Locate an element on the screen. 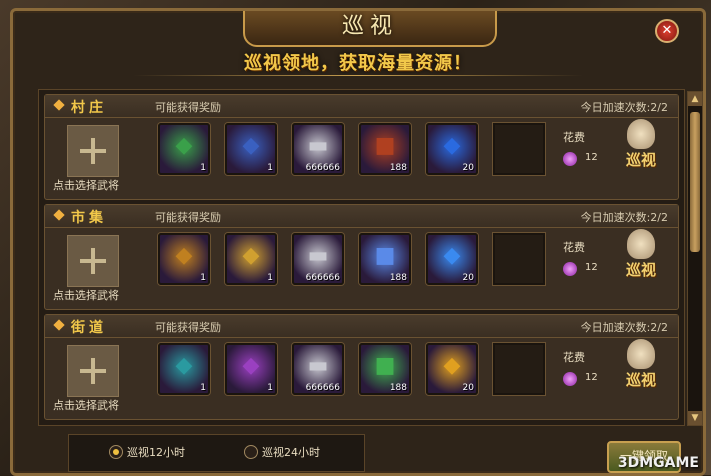  duration-selector: 巡视12小时 巡视24小时 is located at coordinates (216, 453).